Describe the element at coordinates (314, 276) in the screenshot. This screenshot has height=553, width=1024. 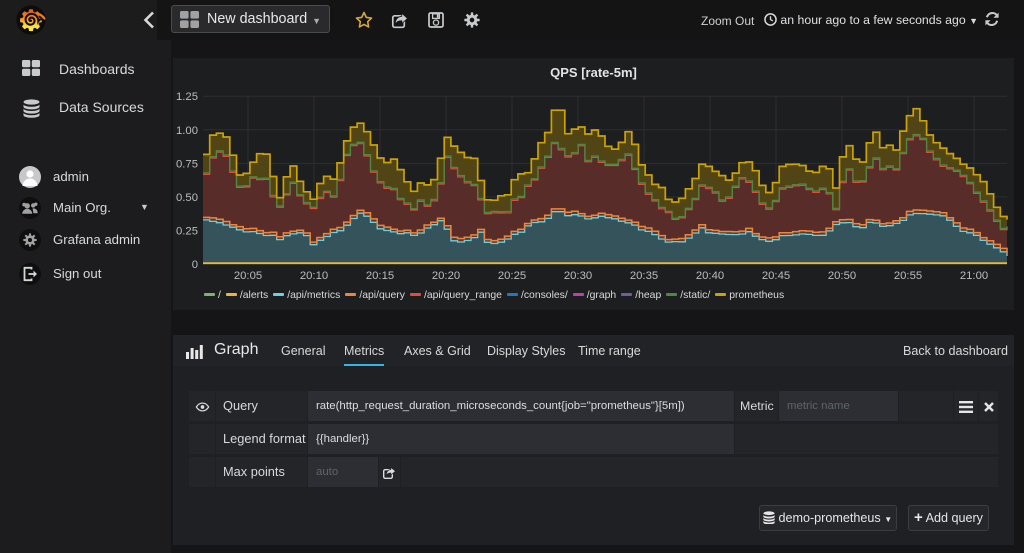
I see `svg-text: 20:10` at that location.